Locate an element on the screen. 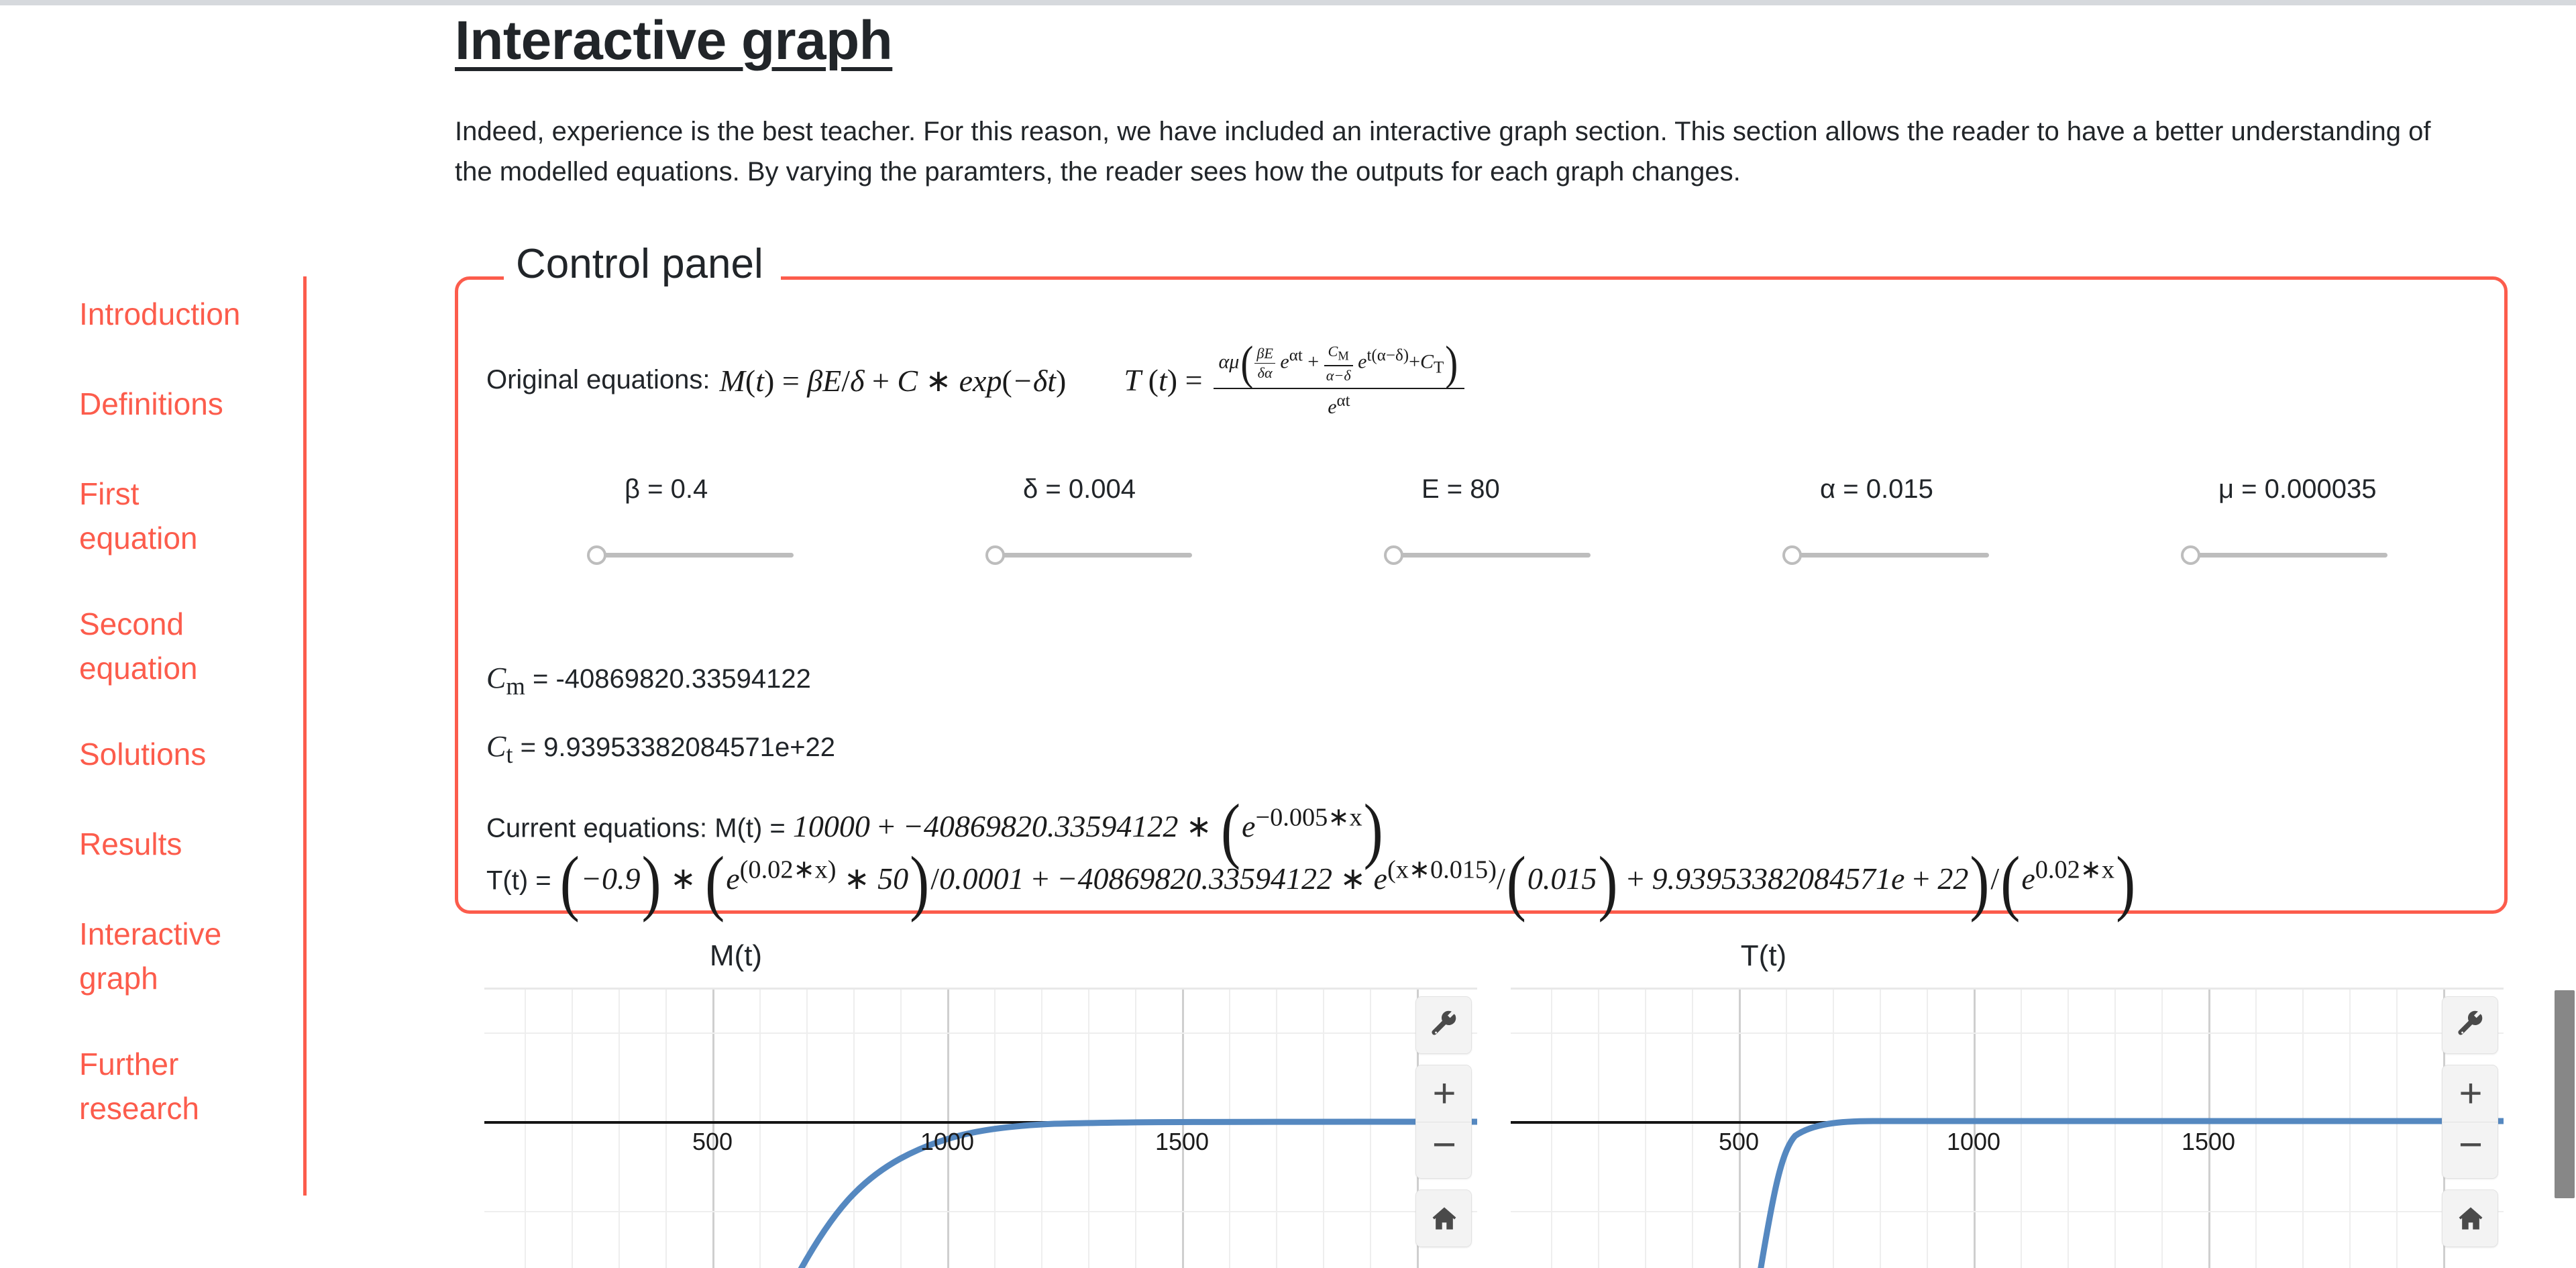 This screenshot has width=2576, height=1268. current-equation-m-body: 10000 + −40869820.33594122 ∗ (e−0.005∗x) is located at coordinates (1087, 829).